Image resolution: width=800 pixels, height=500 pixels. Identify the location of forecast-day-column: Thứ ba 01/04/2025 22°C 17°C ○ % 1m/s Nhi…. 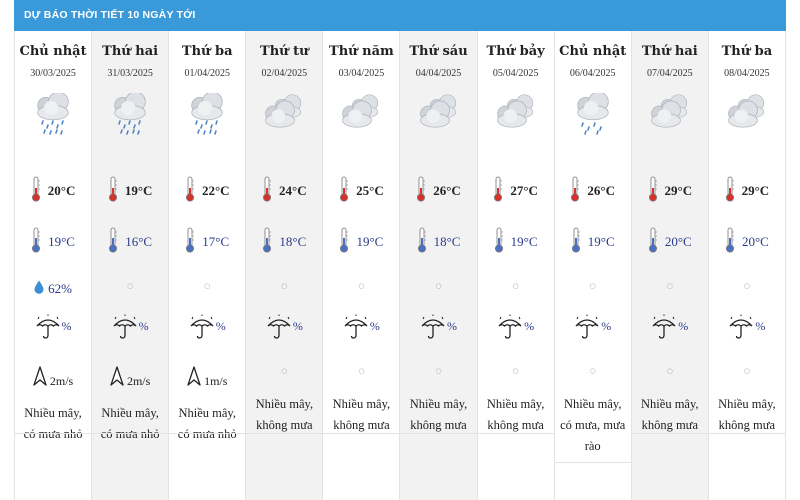
(208, 265).